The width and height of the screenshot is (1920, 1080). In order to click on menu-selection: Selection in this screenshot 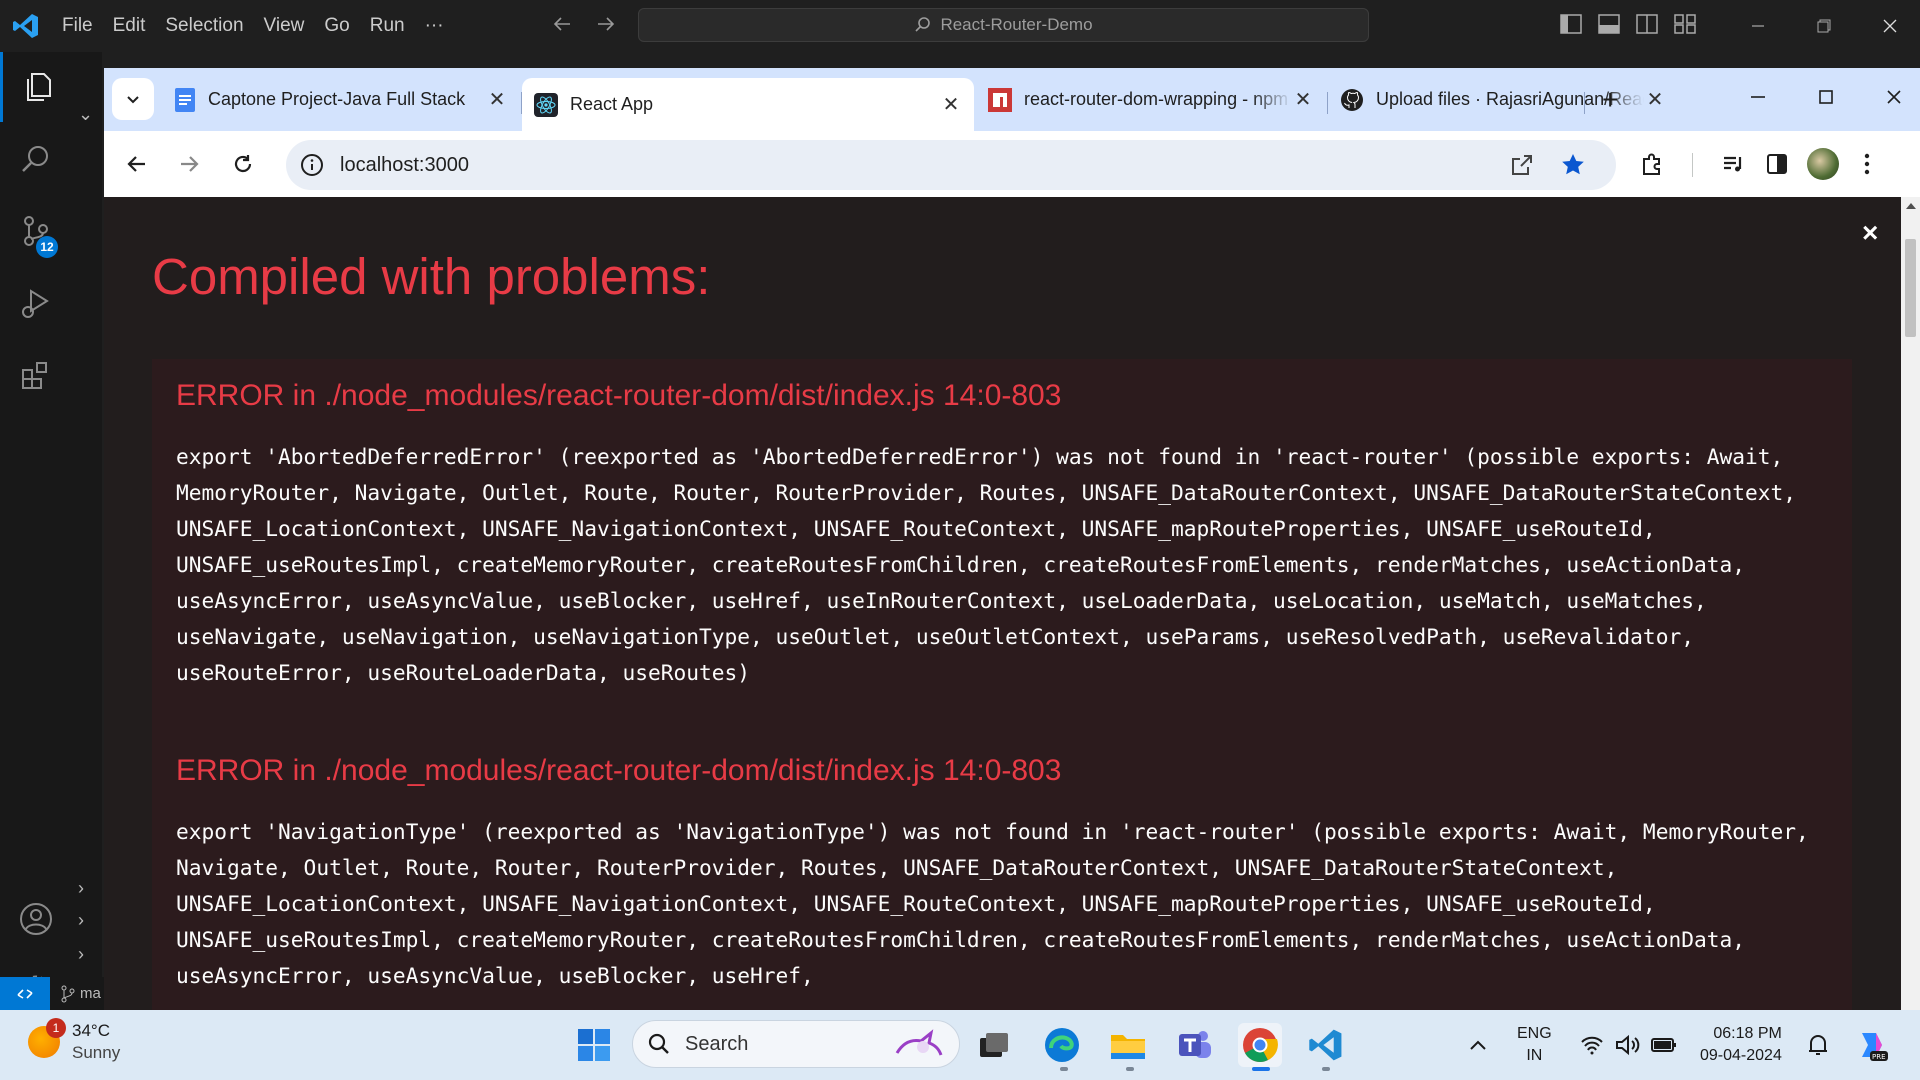, I will do `click(204, 26)`.